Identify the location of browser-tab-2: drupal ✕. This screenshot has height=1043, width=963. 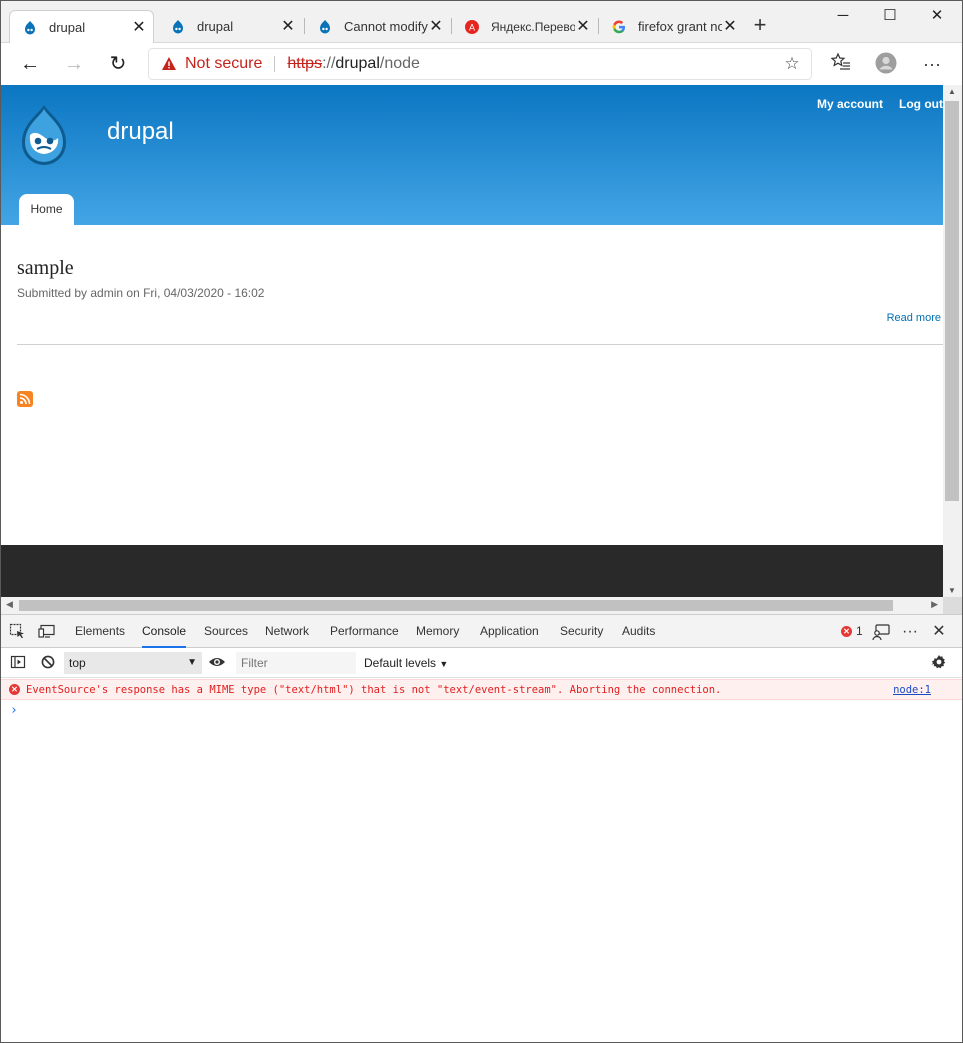
(230, 26).